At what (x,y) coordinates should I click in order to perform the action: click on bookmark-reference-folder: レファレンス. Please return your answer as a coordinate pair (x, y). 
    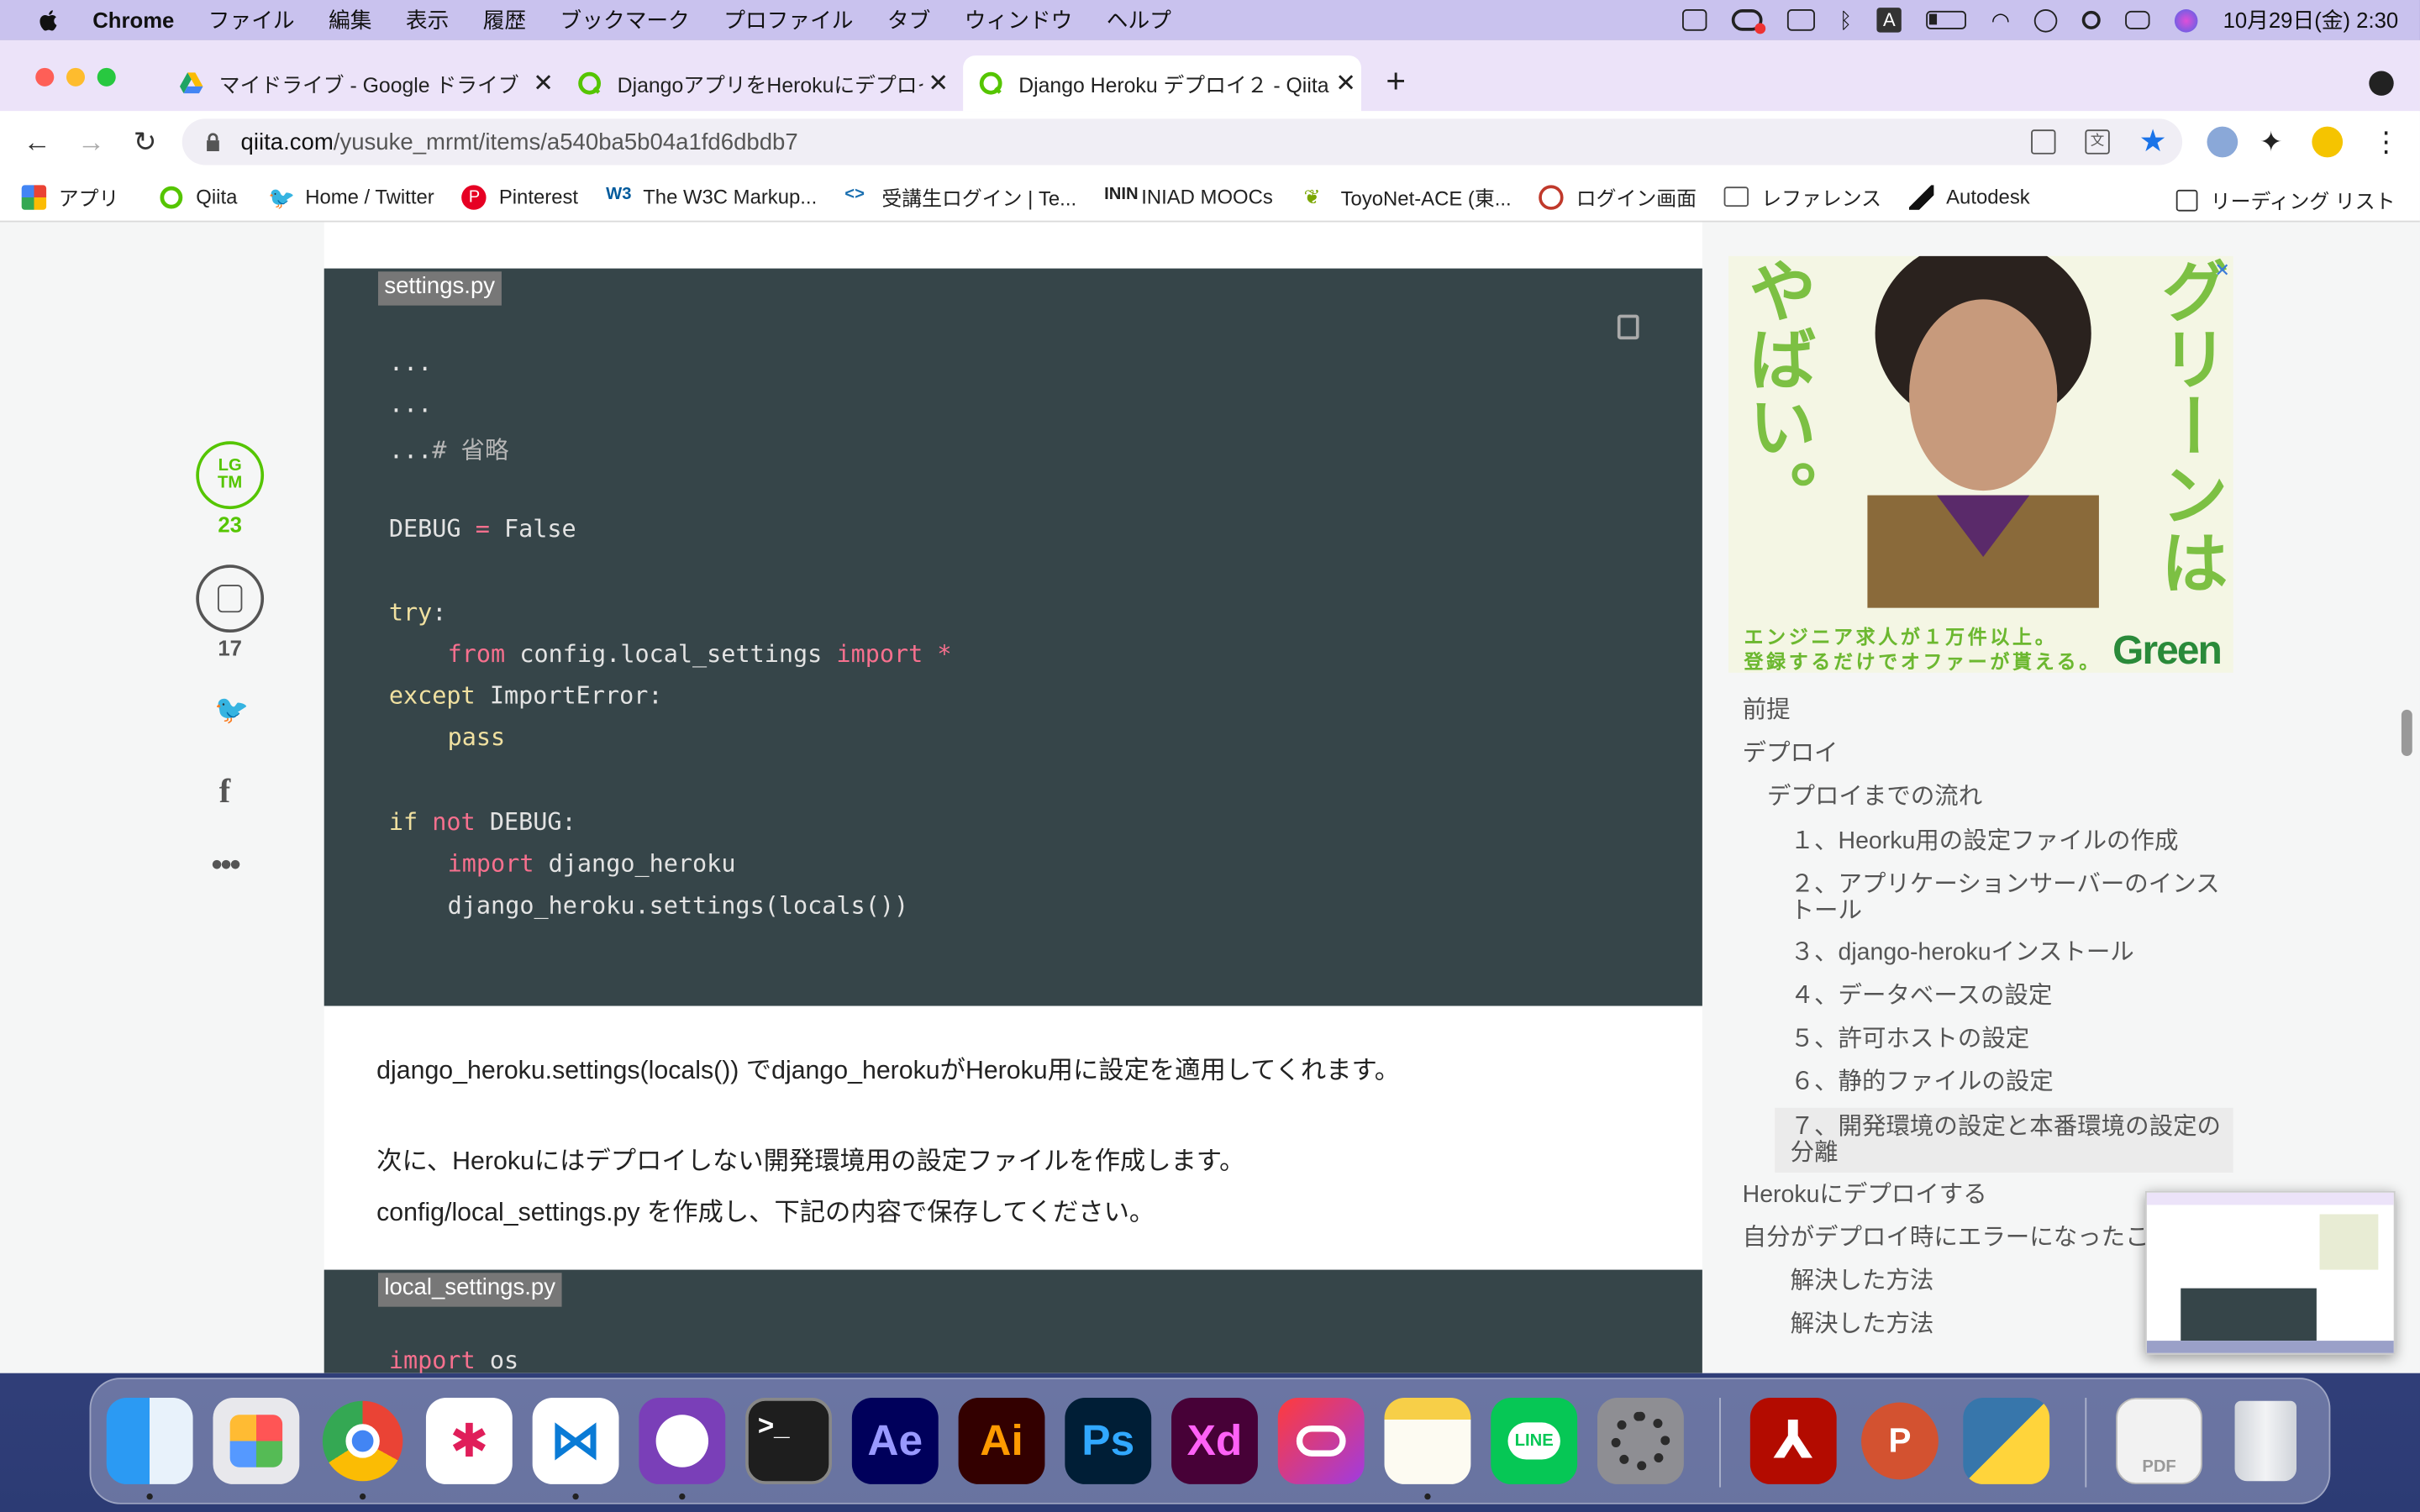
    Looking at the image, I should click on (1802, 197).